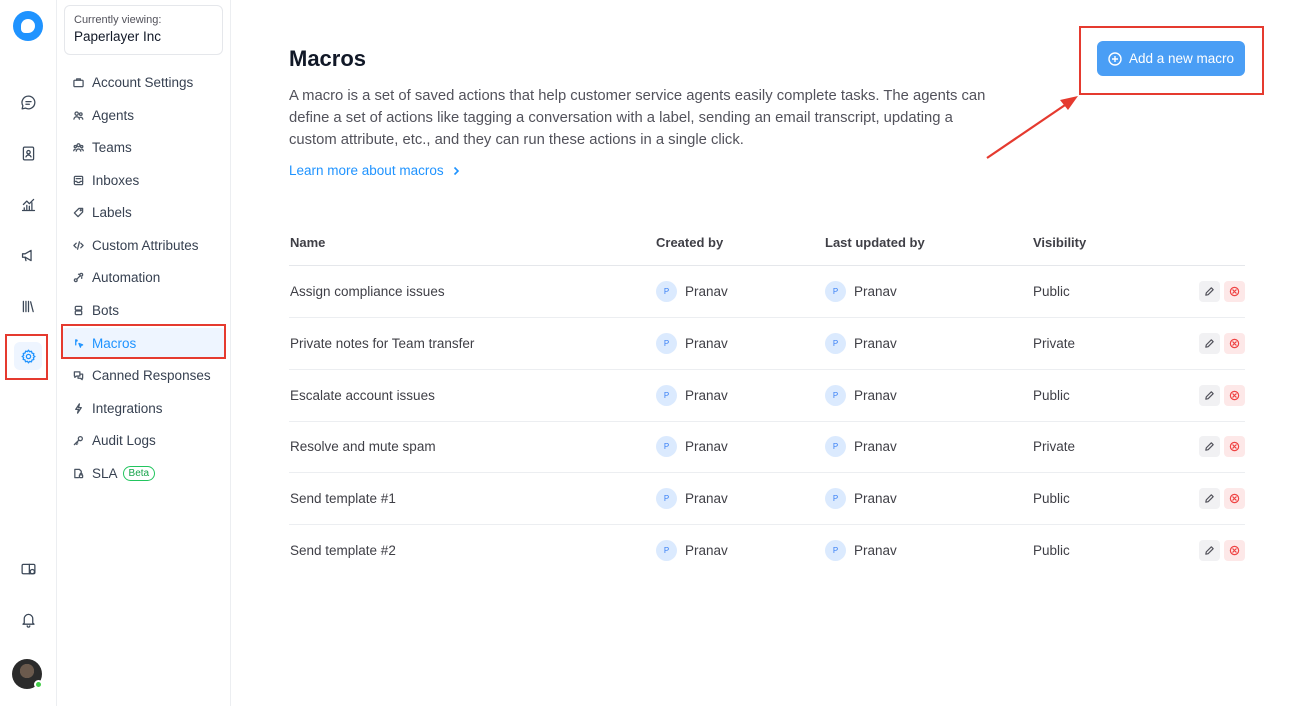  What do you see at coordinates (28, 306) in the screenshot?
I see `library-icon` at bounding box center [28, 306].